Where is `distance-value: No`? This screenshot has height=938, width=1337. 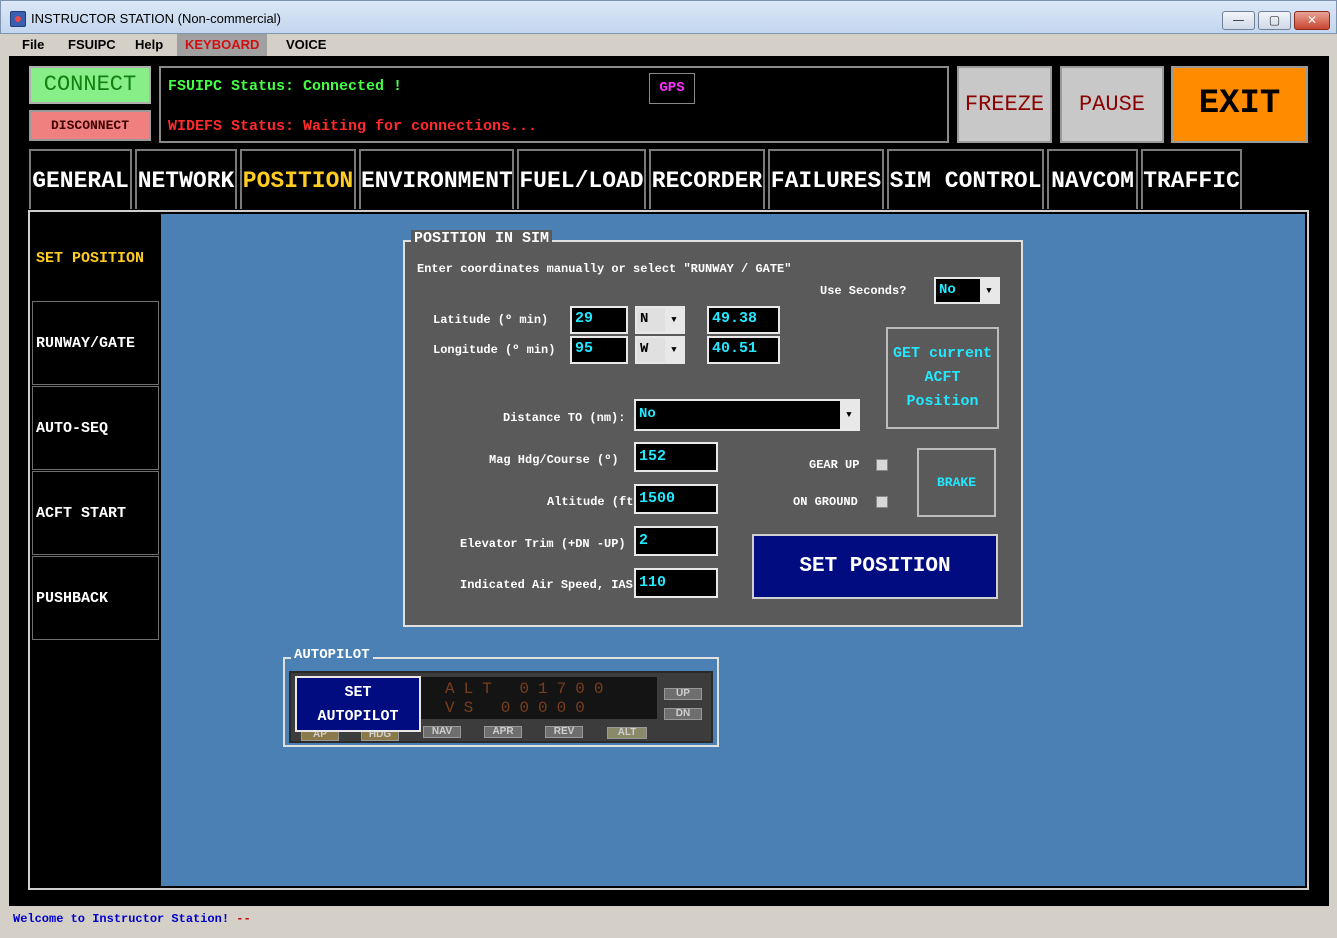
distance-value: No is located at coordinates (647, 414).